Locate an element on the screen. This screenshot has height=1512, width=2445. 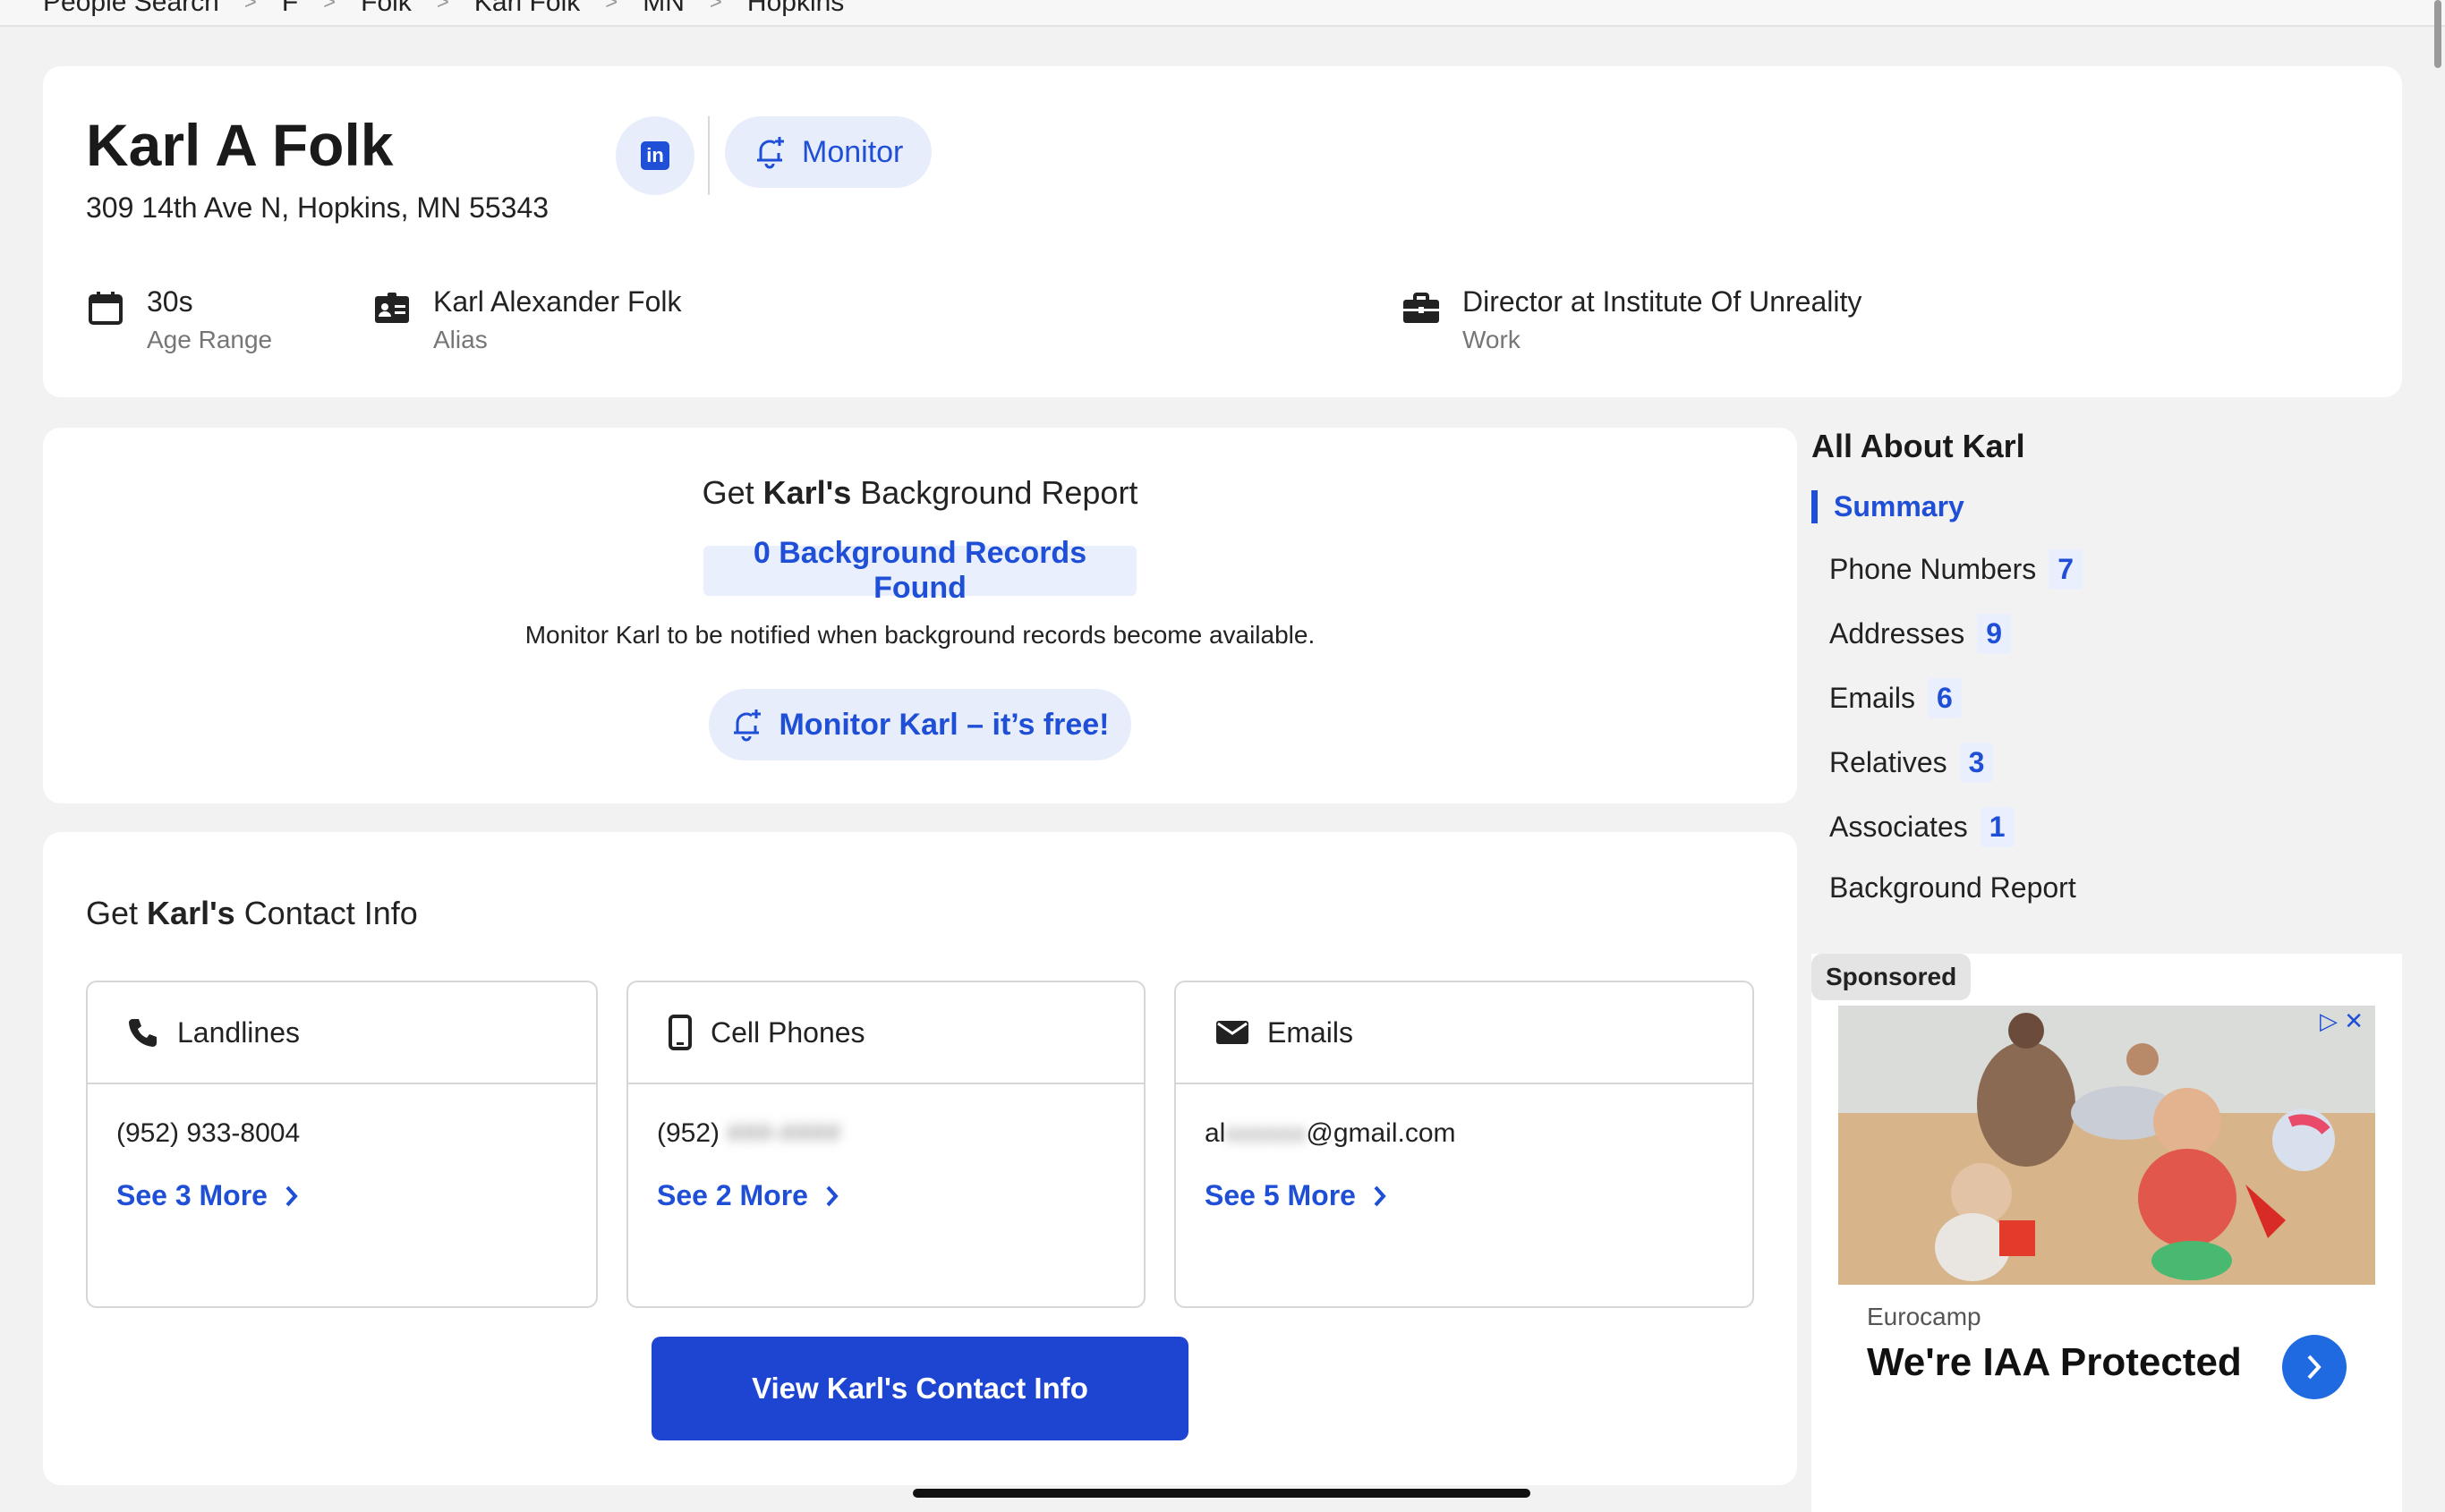
envelope-icon is located at coordinates (1232, 1032).